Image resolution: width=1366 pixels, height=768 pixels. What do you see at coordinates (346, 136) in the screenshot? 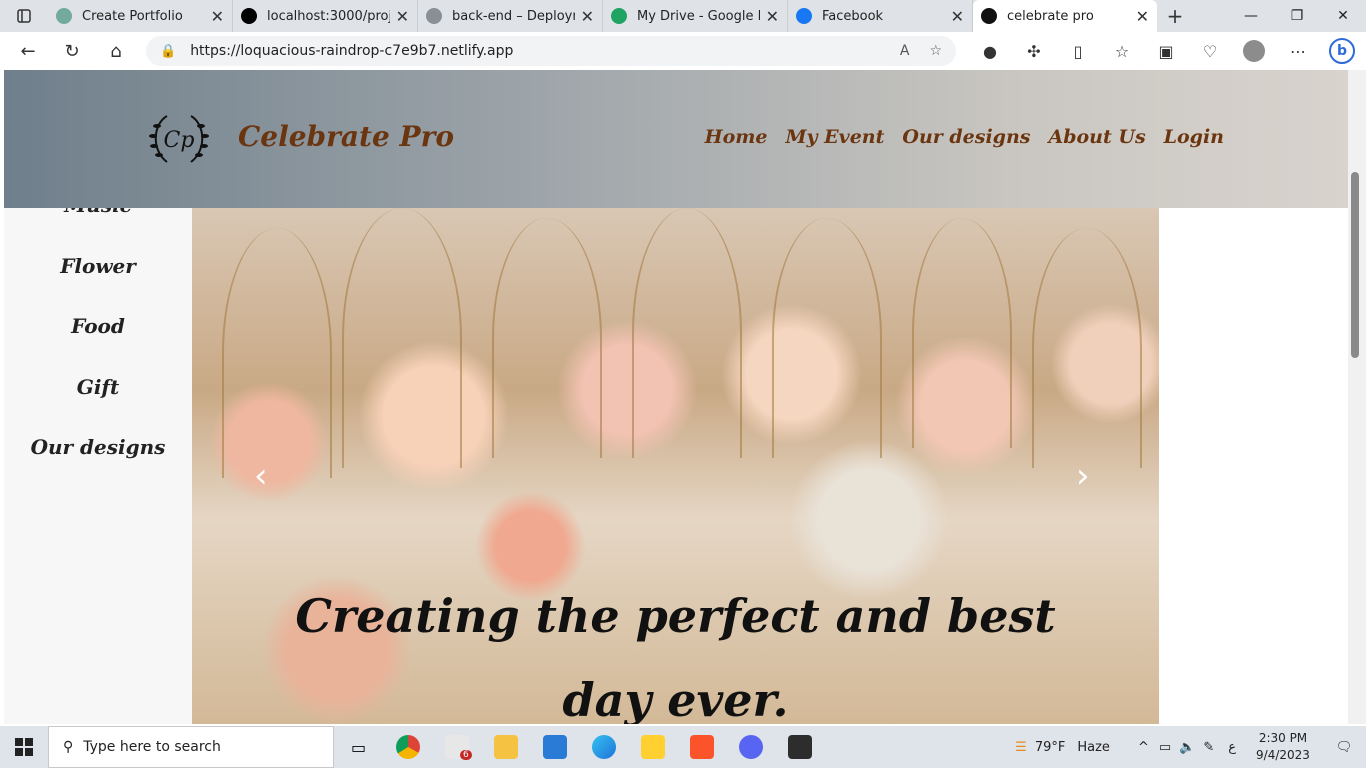
I see `brand-name: Celebrate Pro` at bounding box center [346, 136].